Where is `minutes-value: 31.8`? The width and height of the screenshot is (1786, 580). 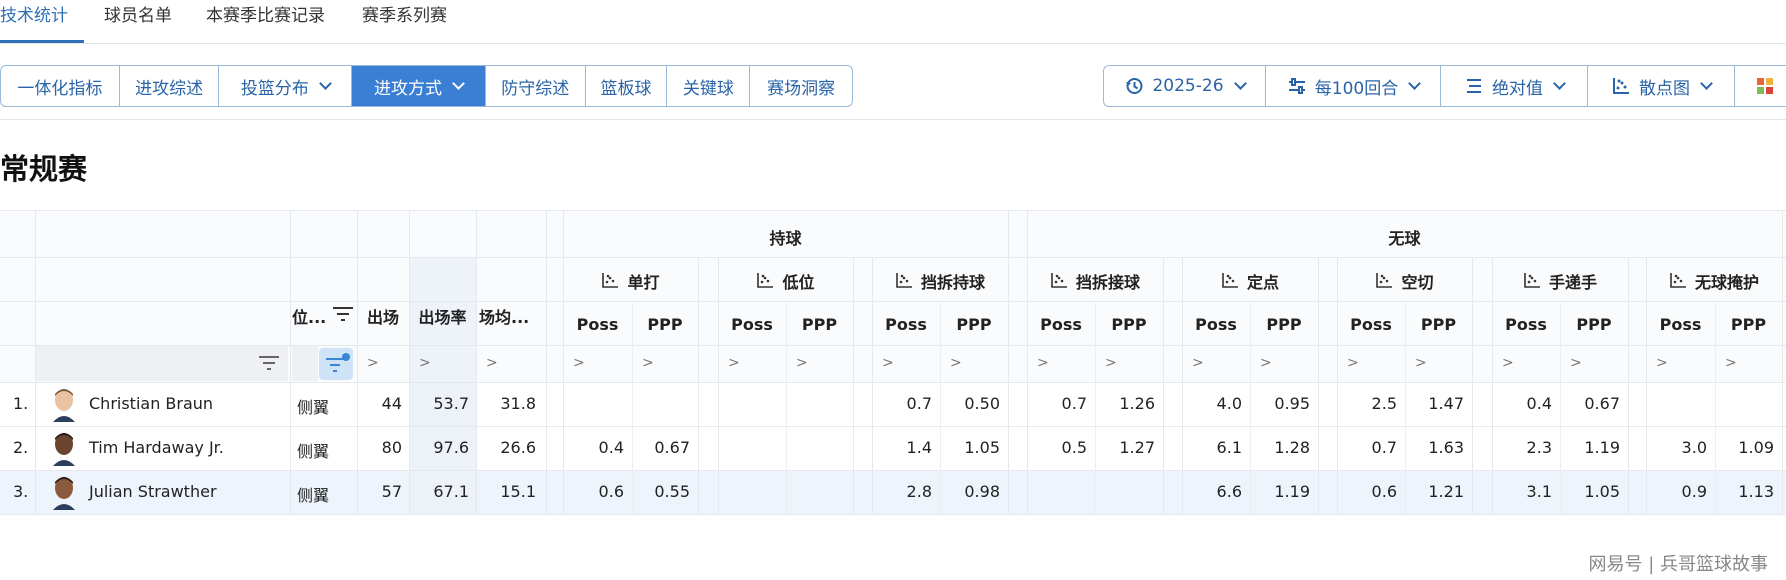
minutes-value: 31.8 is located at coordinates (518, 403).